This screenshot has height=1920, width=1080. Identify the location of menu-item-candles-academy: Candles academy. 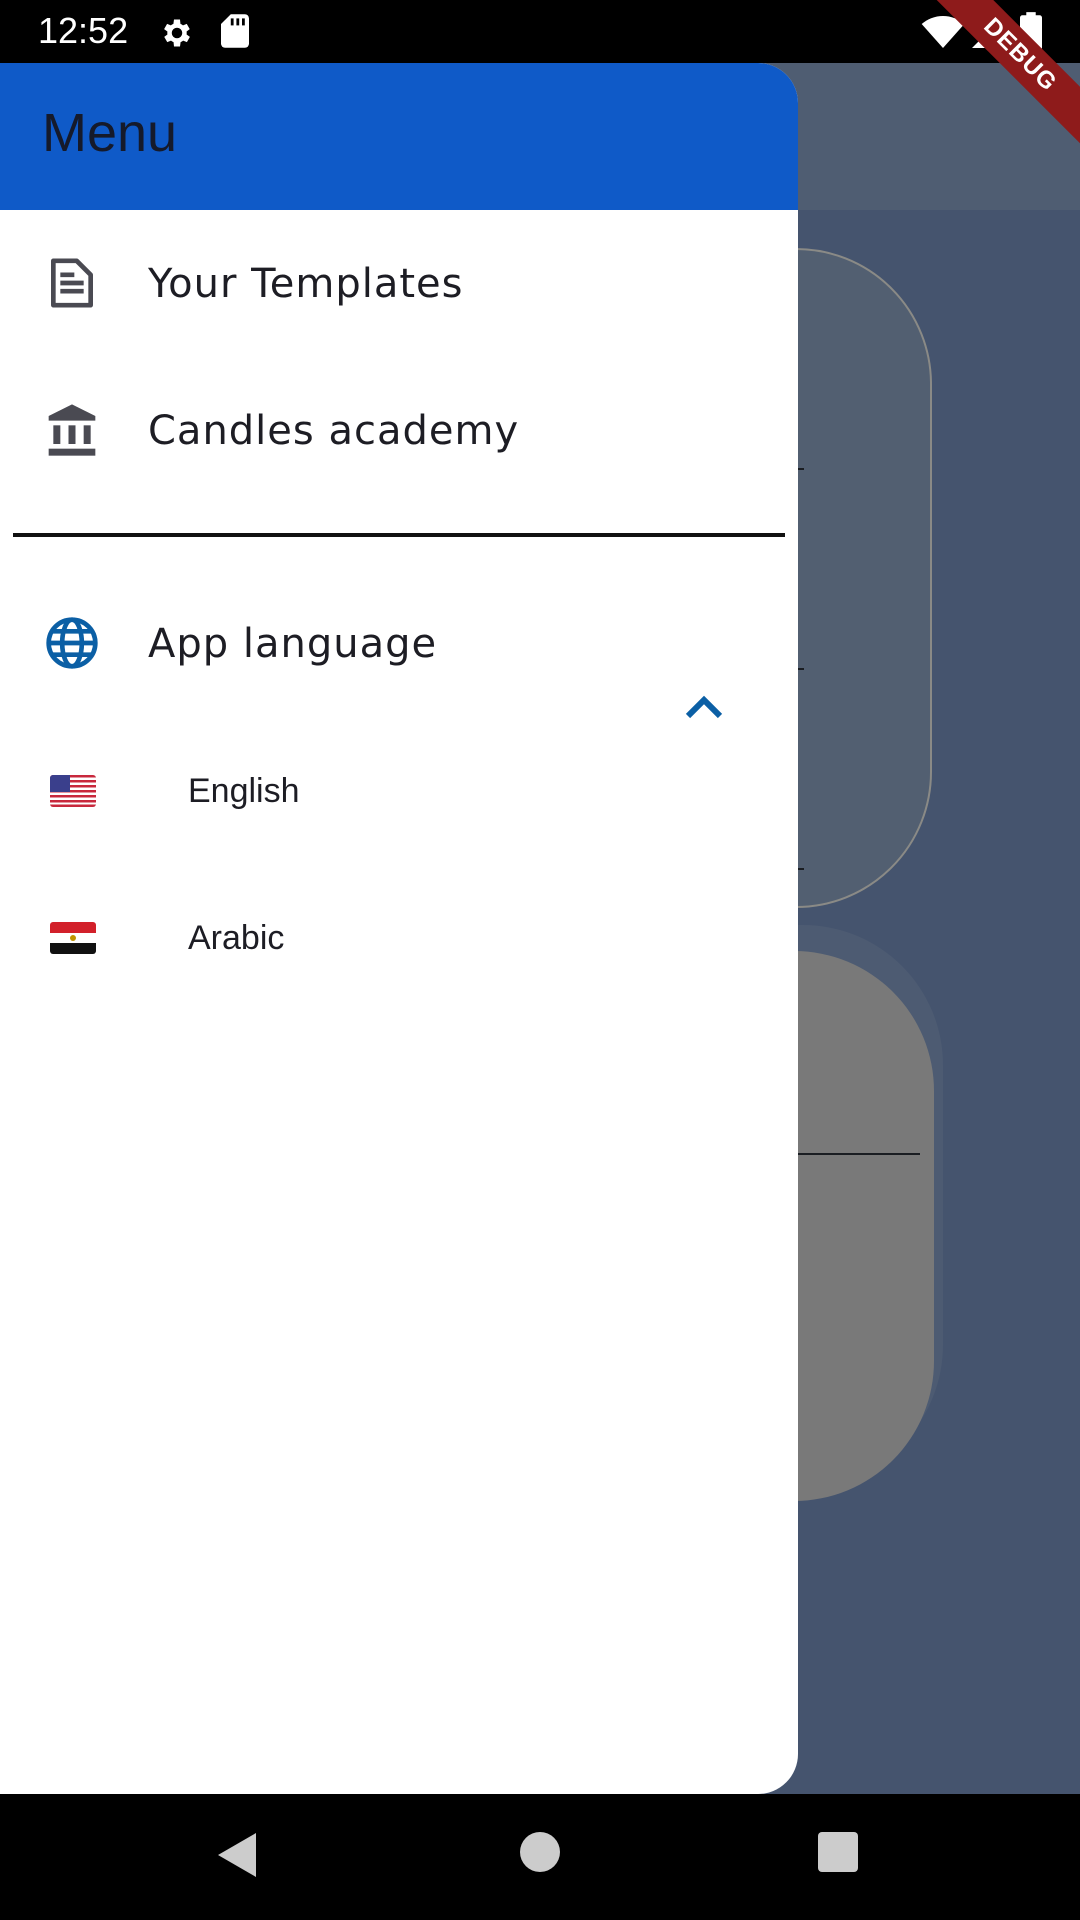
(399, 430).